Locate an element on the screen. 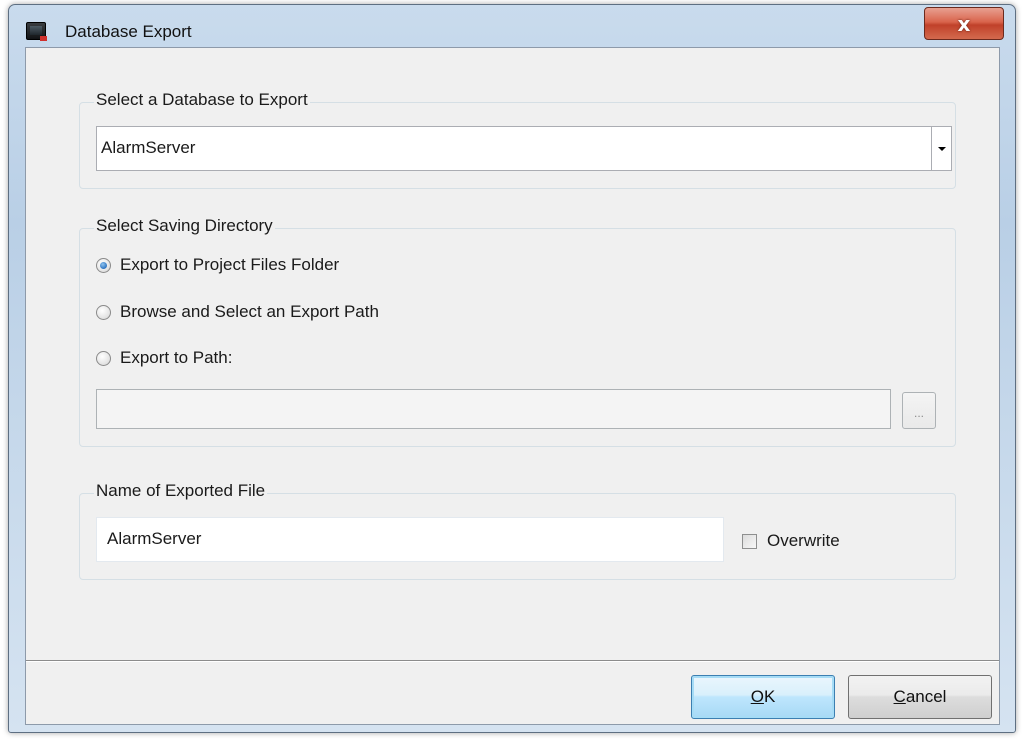 The height and width of the screenshot is (739, 1022). file-name-group-label: Name of Exported File is located at coordinates (181, 491).